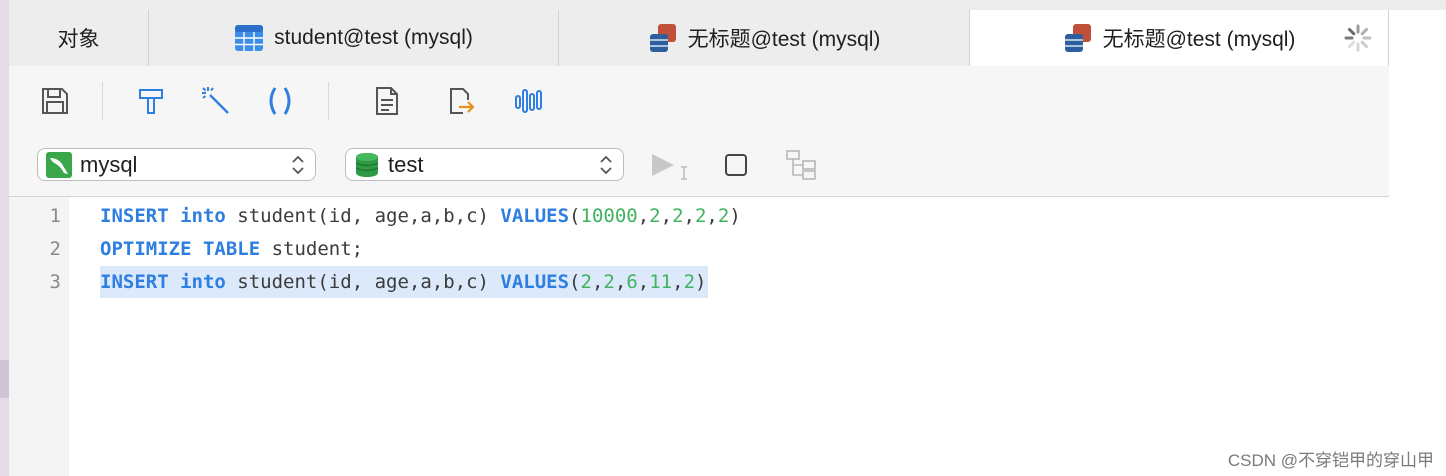 The image size is (1446, 476). Describe the element at coordinates (55, 216) in the screenshot. I see `line-number: 1` at that location.